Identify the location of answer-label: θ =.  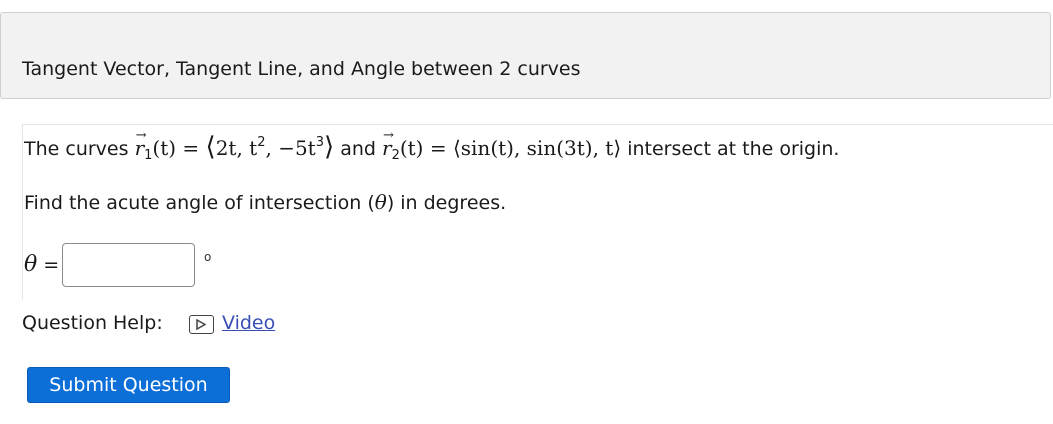
(41, 264).